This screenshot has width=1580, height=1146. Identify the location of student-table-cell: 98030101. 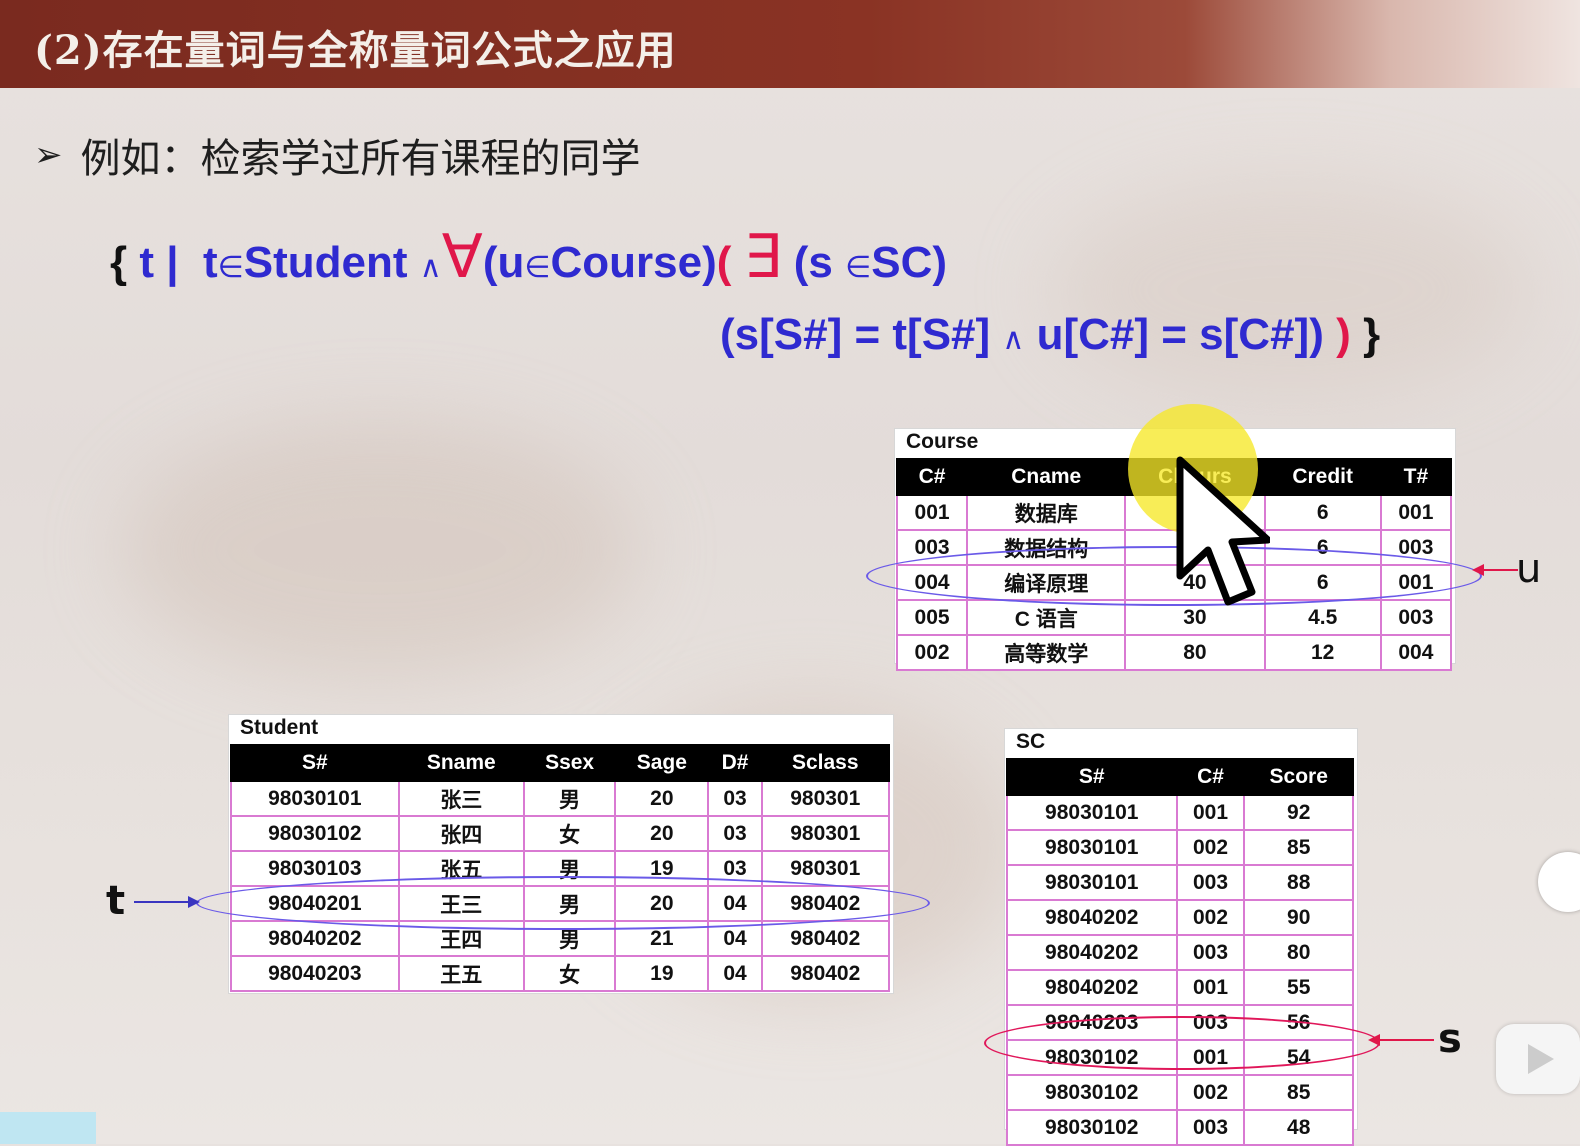
(315, 798).